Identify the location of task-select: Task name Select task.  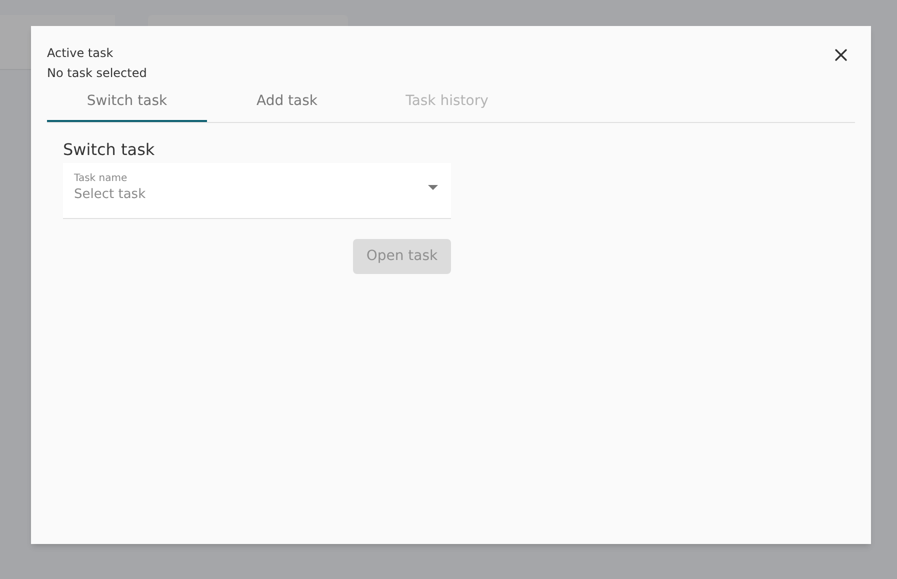
(257, 191).